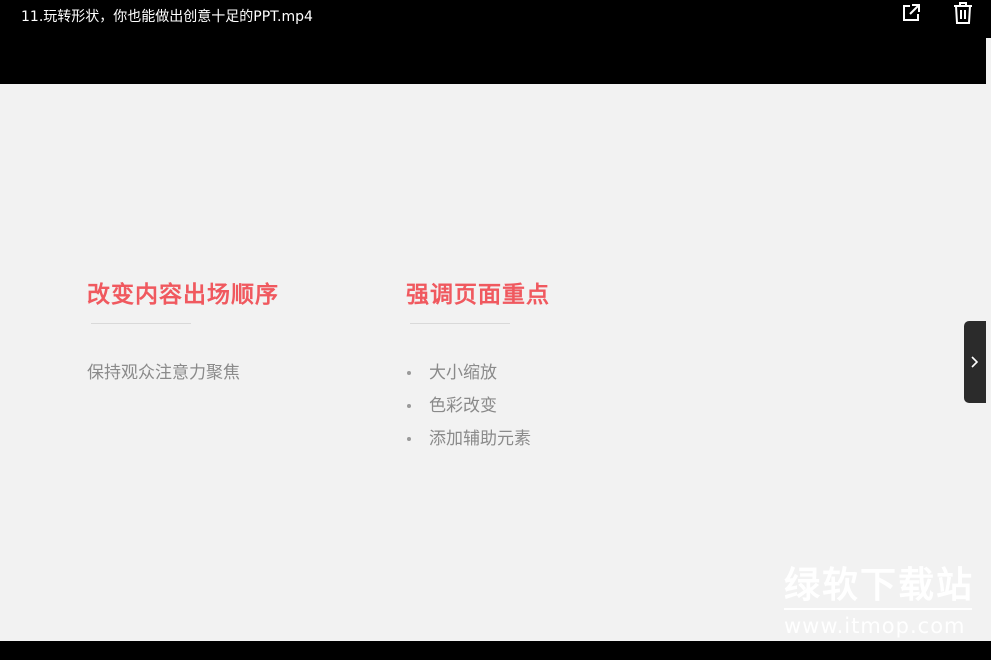 The image size is (991, 660). I want to click on slide-column-left: 改变内容出场顺序 保持观众注意力聚焦, so click(183, 332).